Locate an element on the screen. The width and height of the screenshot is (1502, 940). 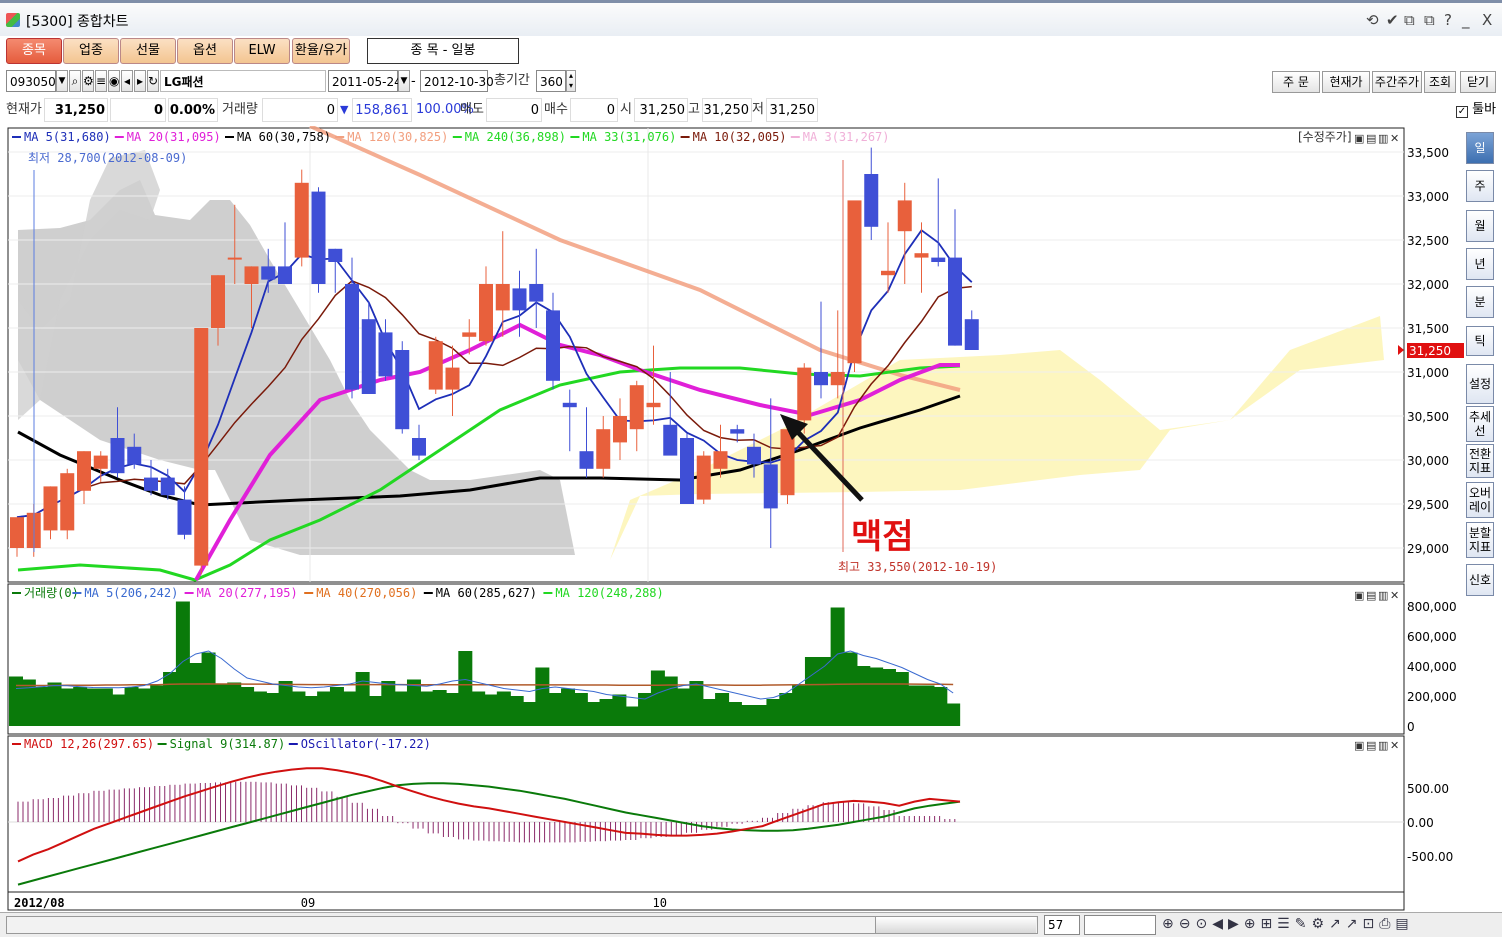
price-legend-item: MA 120(30,825) is located at coordinates (397, 137).